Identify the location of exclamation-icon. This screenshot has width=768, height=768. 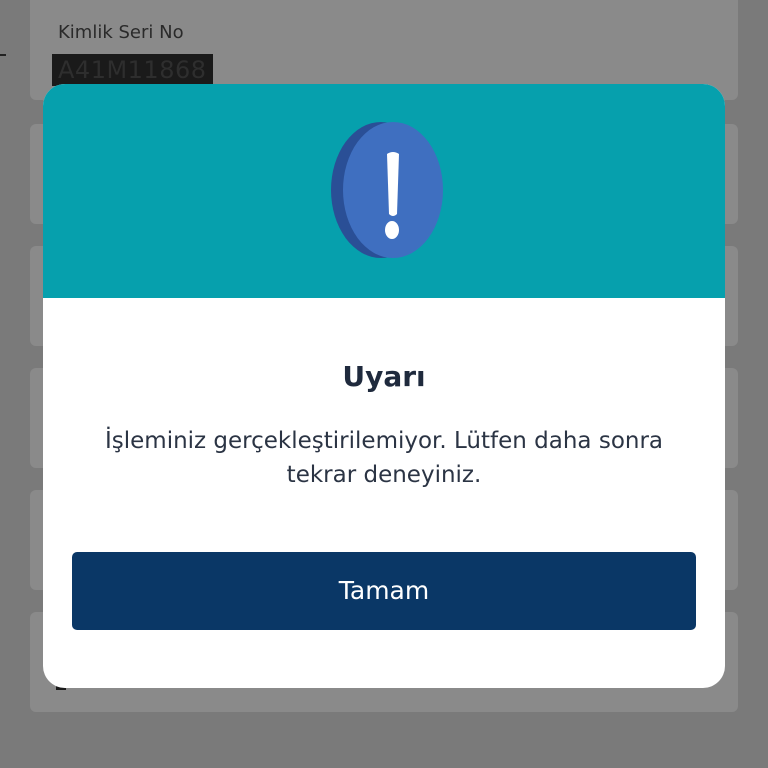
(387, 190).